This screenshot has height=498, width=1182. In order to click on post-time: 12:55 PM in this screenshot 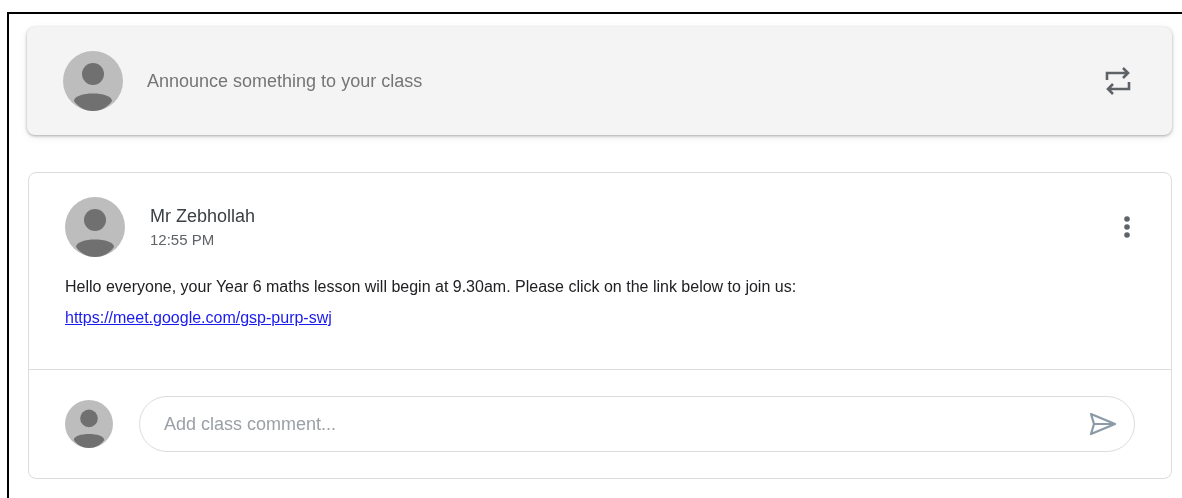, I will do `click(183, 239)`.